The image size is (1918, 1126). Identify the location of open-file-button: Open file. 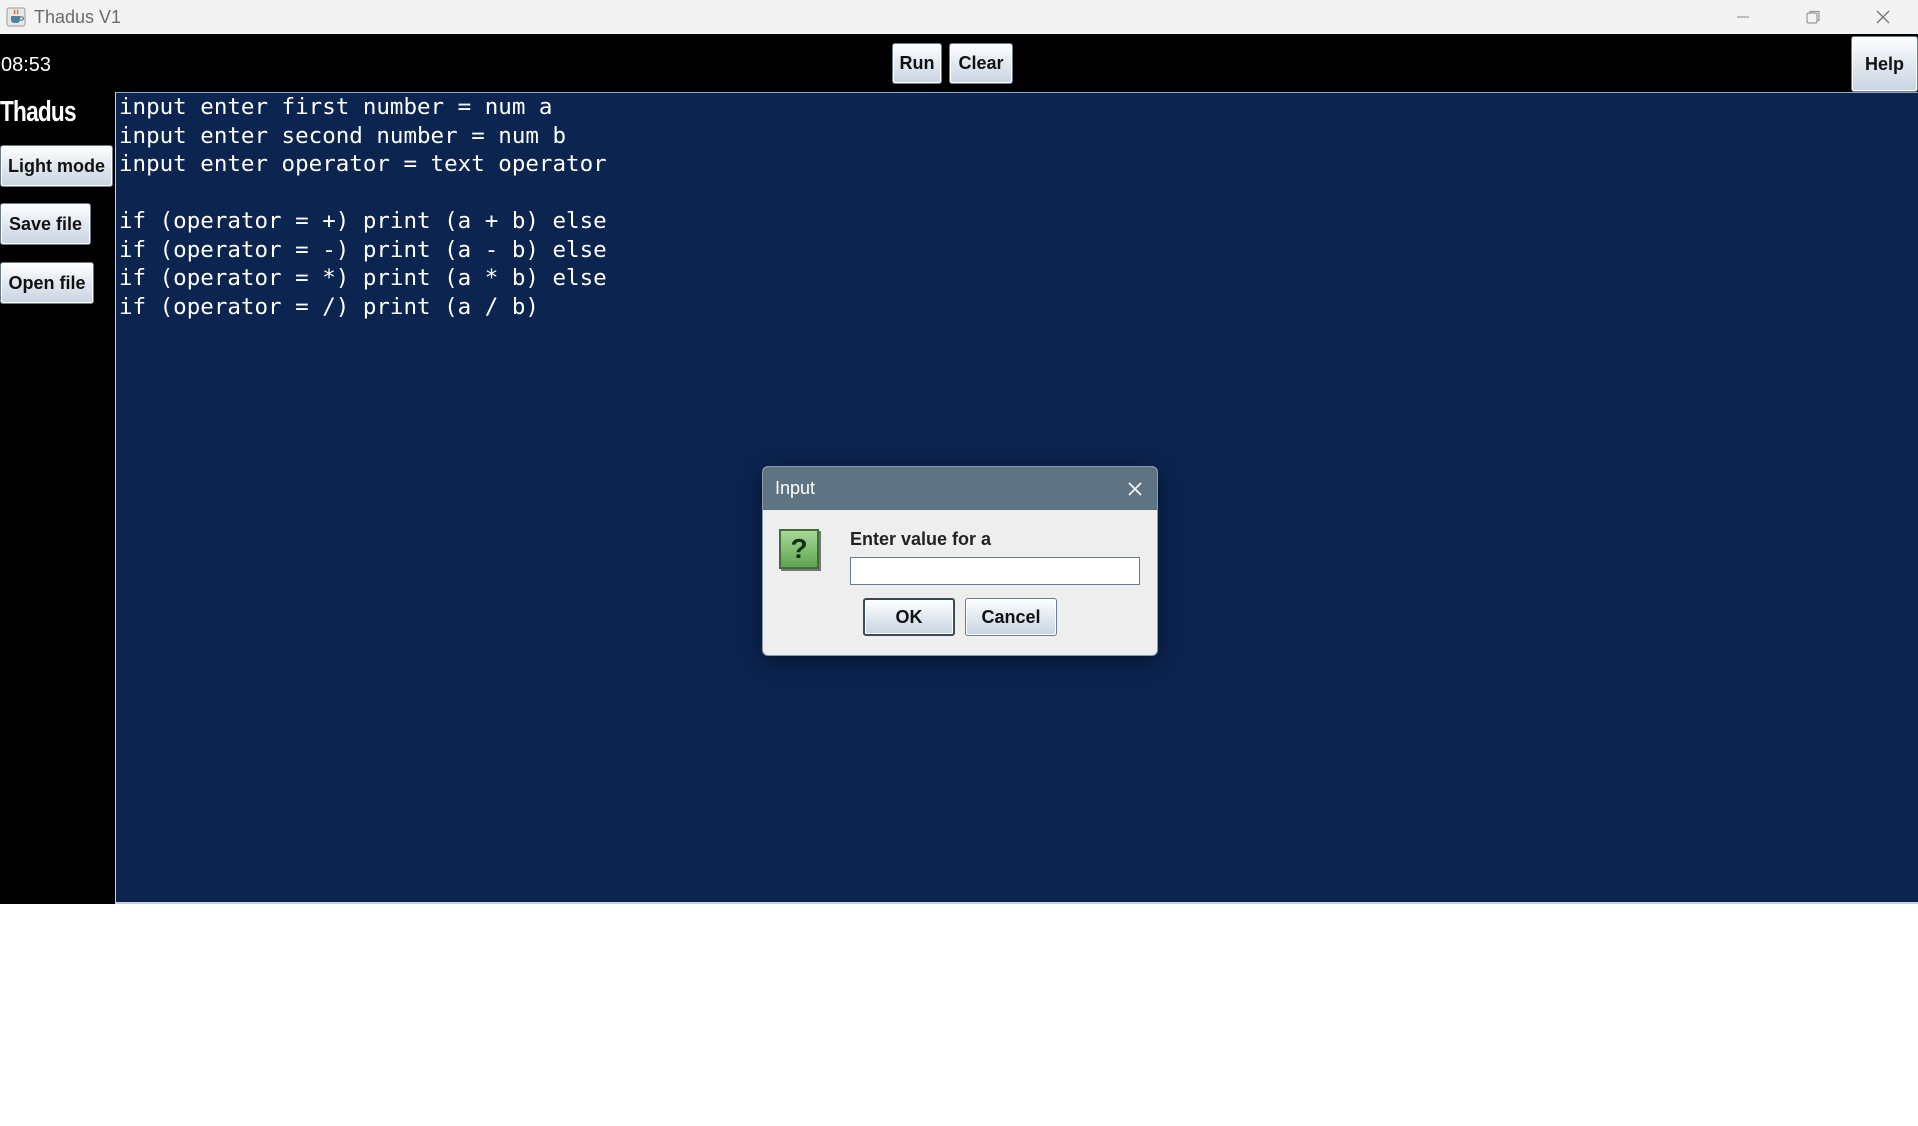
(47, 283).